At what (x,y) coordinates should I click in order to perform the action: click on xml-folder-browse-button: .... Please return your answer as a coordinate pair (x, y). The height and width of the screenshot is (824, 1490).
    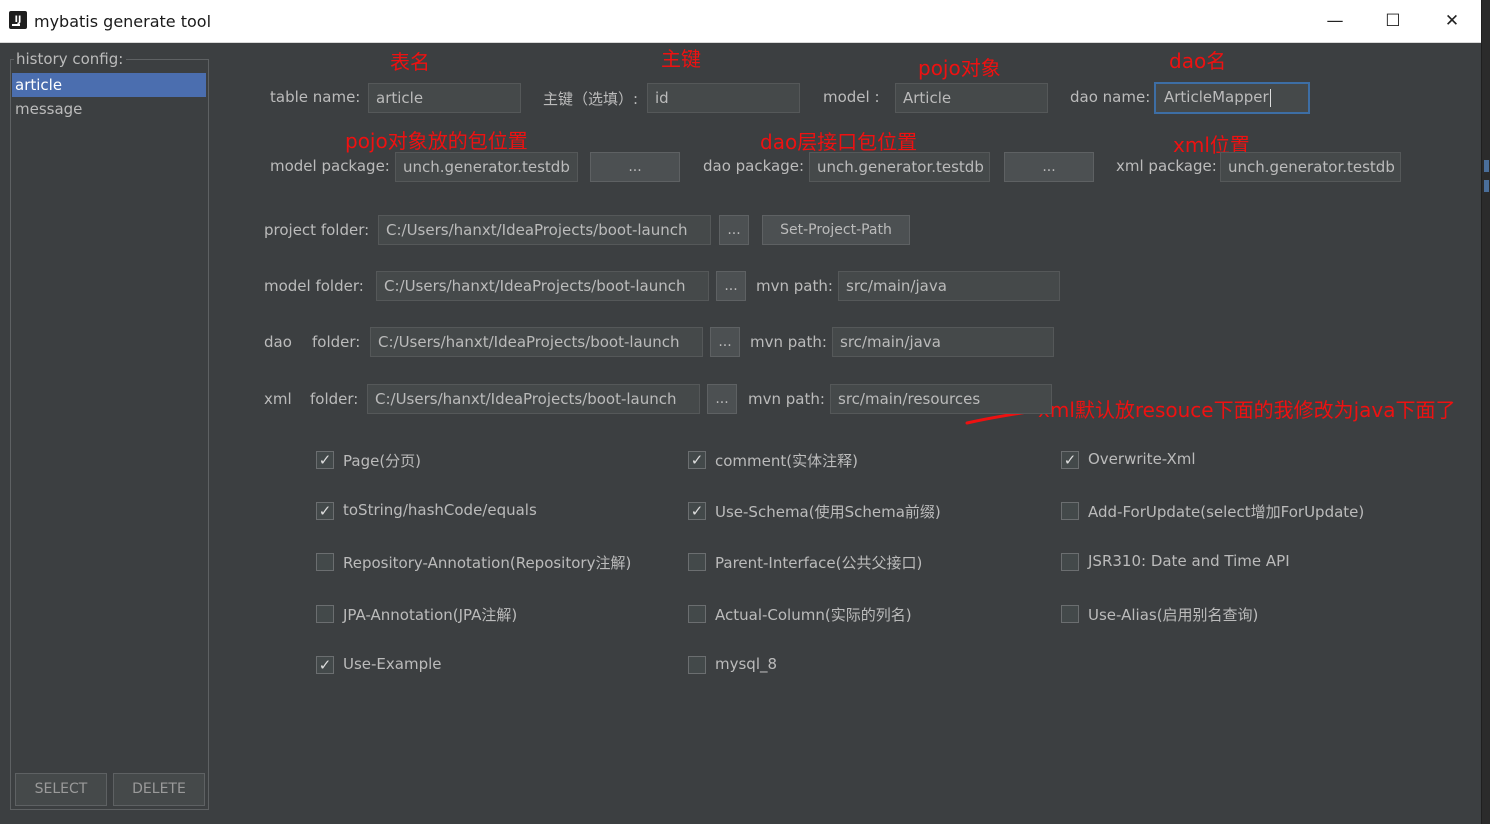
    Looking at the image, I should click on (722, 399).